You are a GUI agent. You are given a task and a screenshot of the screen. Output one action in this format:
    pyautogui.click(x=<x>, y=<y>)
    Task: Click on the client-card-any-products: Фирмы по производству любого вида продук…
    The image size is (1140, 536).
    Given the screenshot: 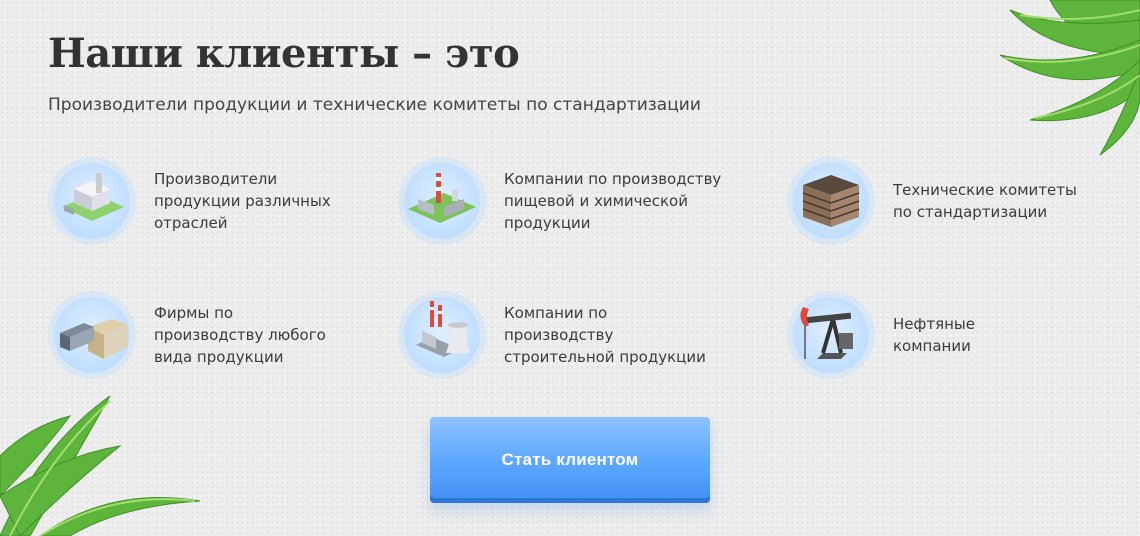 What is the action you would take?
    pyautogui.click(x=224, y=335)
    